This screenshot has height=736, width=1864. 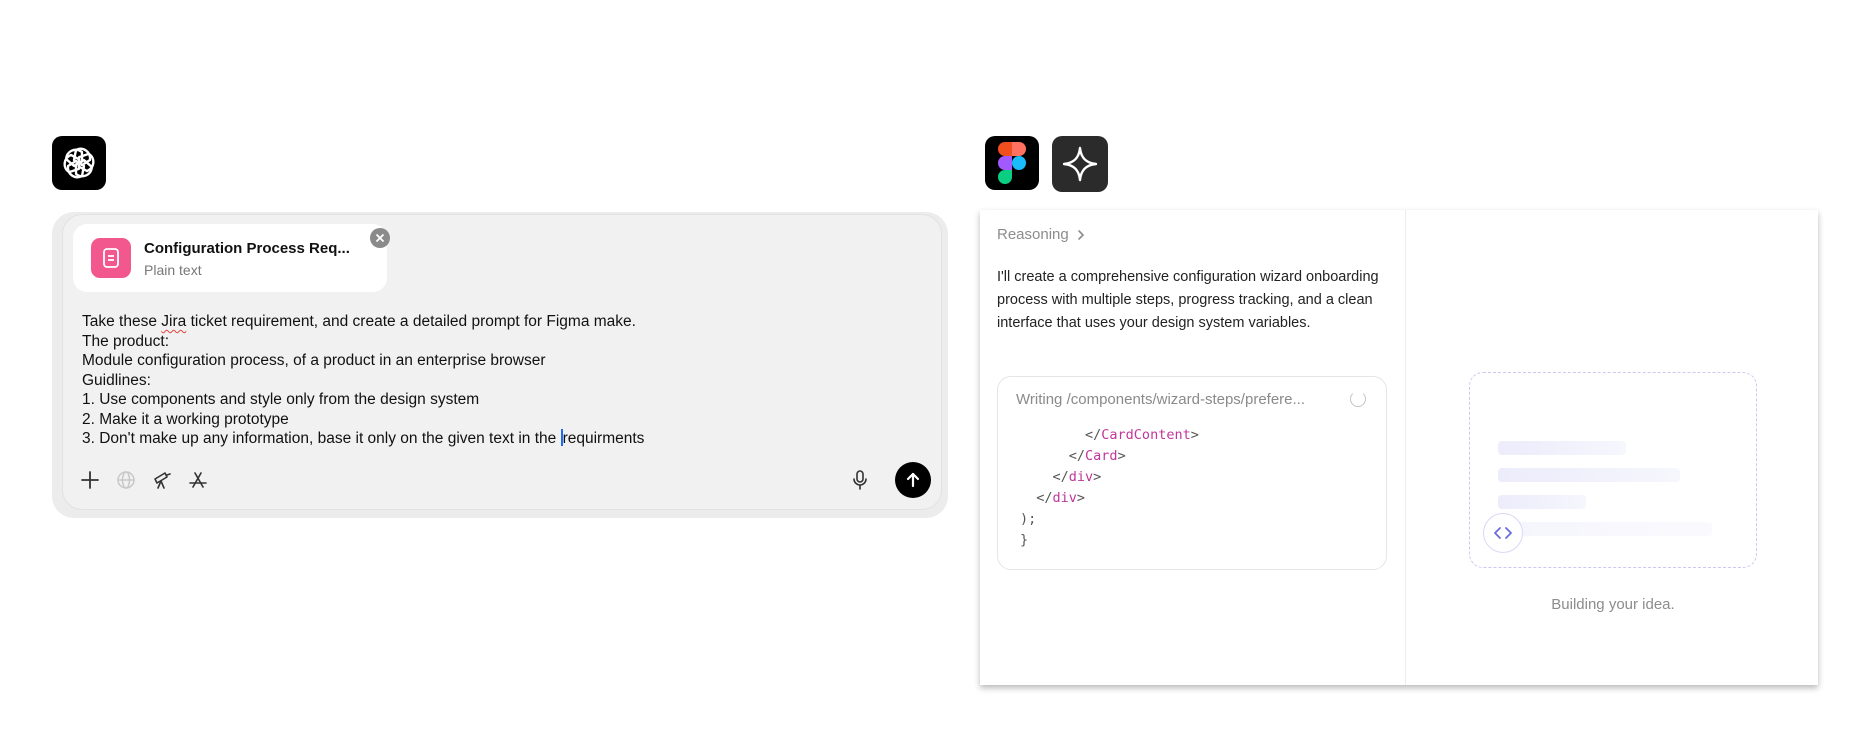 I want to click on app-preview-placeholder, so click(x=1613, y=470).